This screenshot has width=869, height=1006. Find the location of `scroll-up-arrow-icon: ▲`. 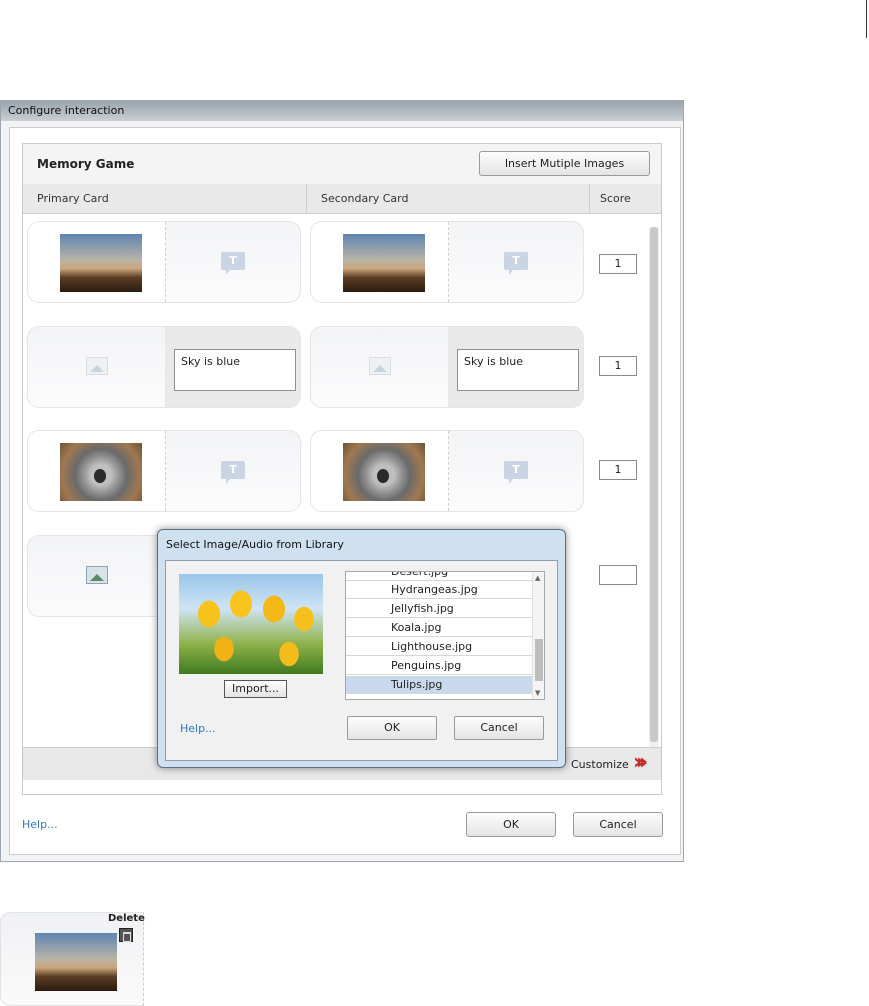

scroll-up-arrow-icon: ▲ is located at coordinates (537, 578).